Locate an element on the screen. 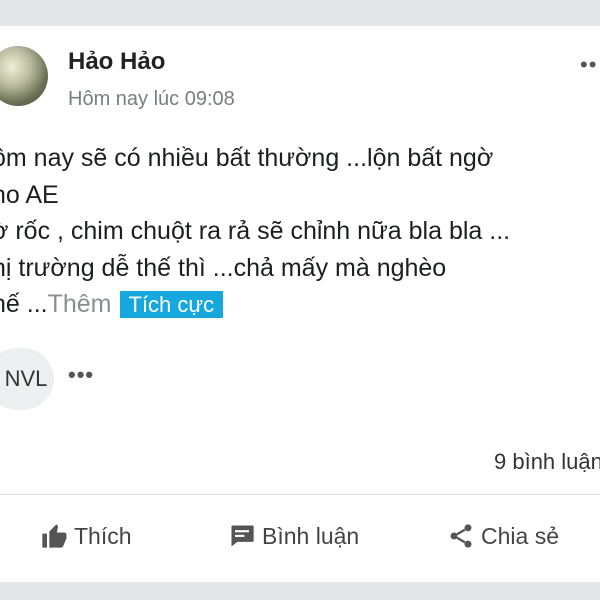 The height and width of the screenshot is (600, 600). like-label: Thích is located at coordinates (103, 535).